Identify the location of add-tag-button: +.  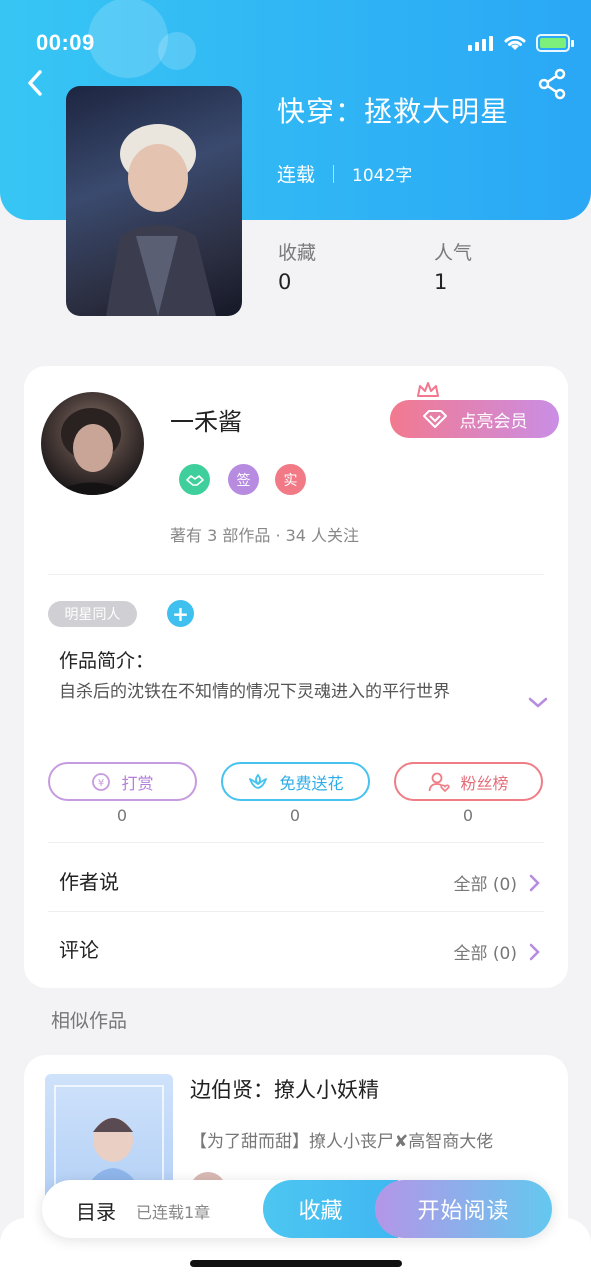
(180, 613).